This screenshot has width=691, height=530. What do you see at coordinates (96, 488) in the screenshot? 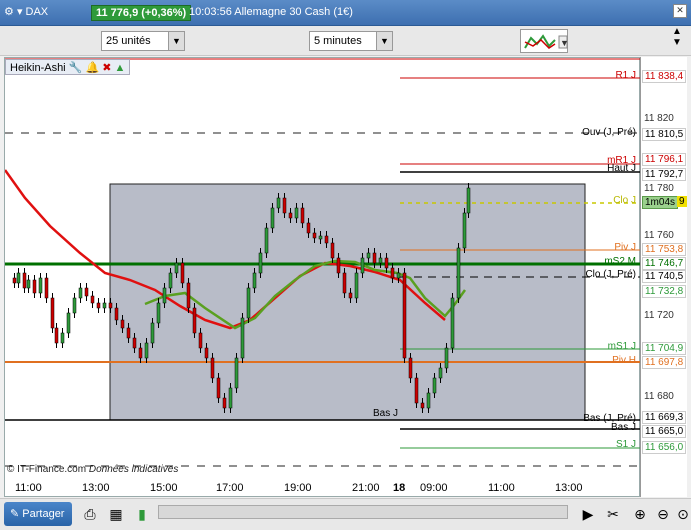
I see `time-axis-label: 13:00` at bounding box center [96, 488].